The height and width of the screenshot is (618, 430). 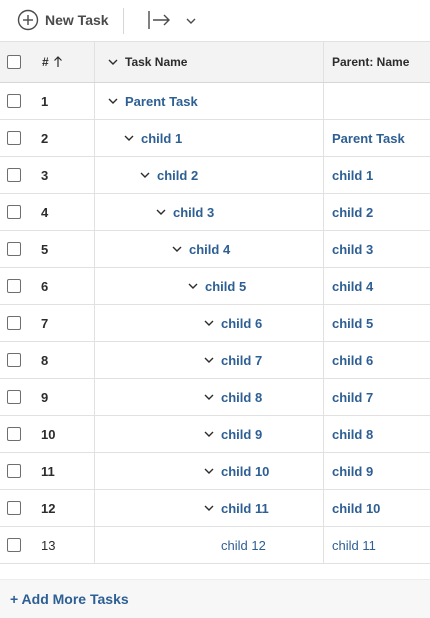 What do you see at coordinates (215, 20) in the screenshot?
I see `toolbar: New Task` at bounding box center [215, 20].